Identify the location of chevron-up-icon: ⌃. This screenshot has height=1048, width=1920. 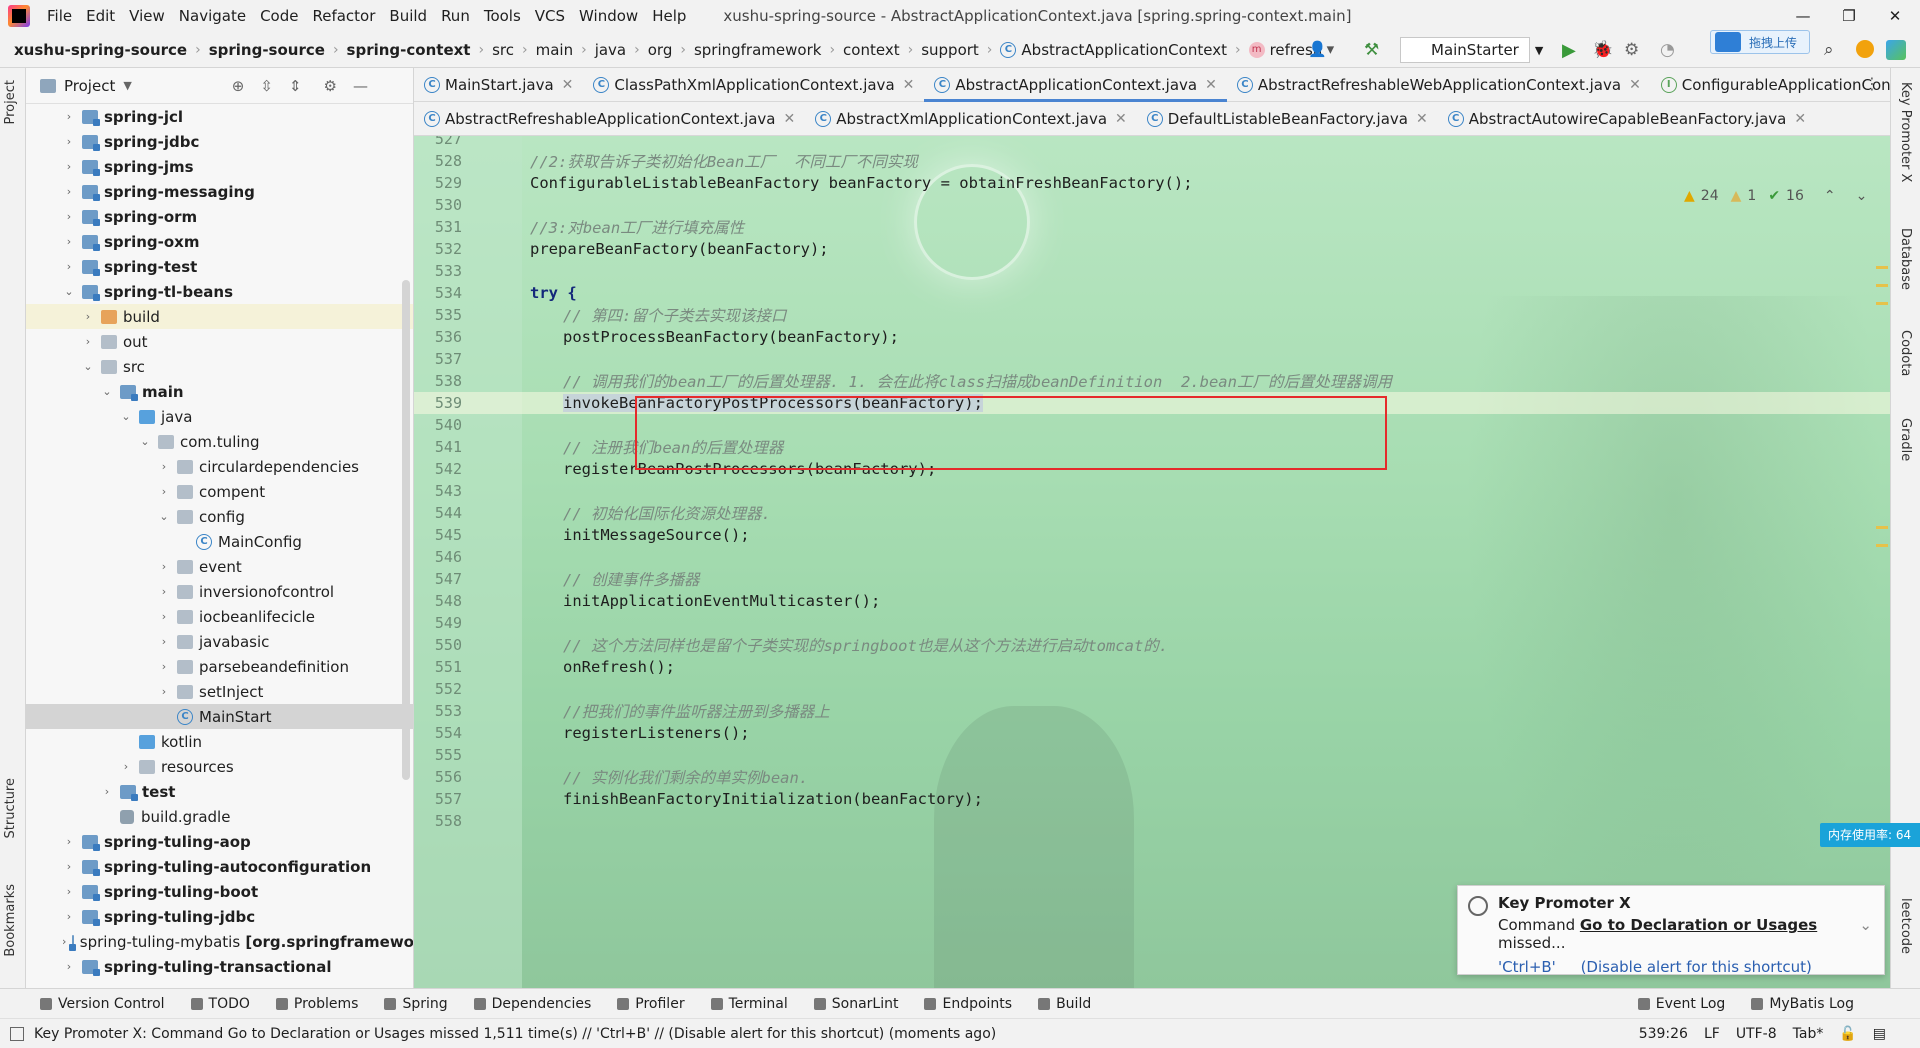
(1830, 196).